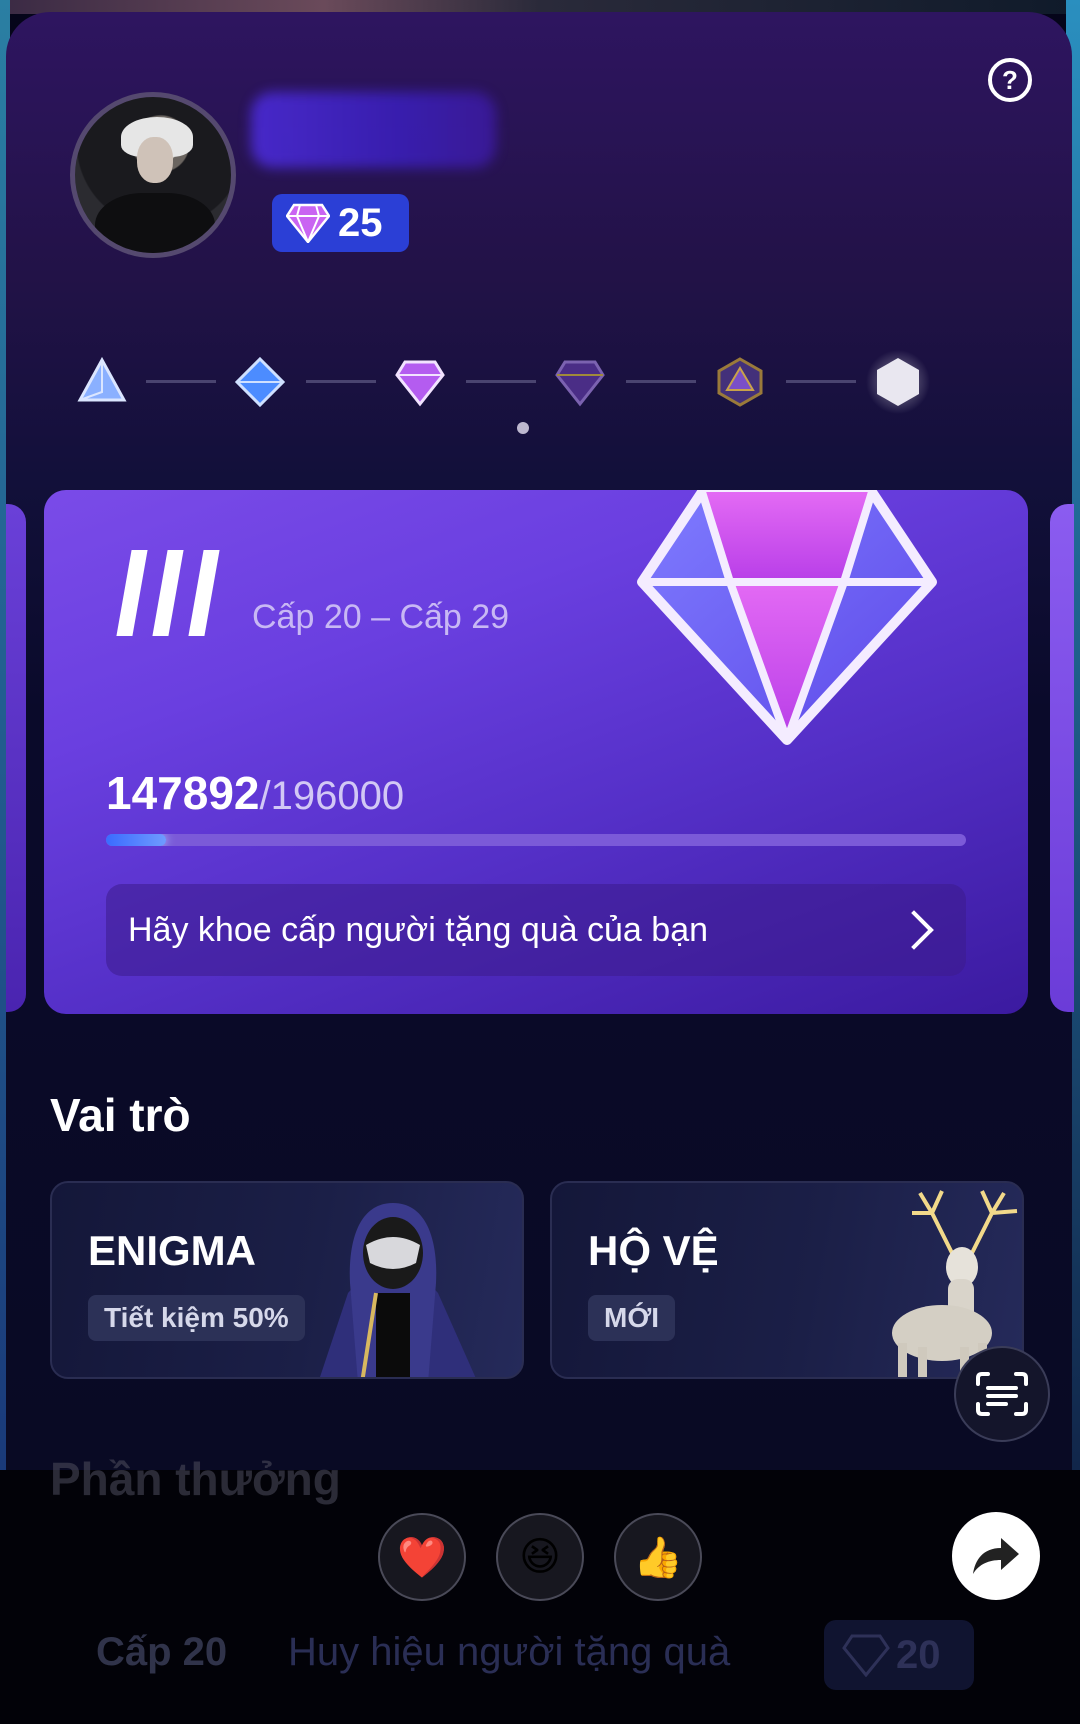 The image size is (1080, 1724). Describe the element at coordinates (162, 1652) in the screenshot. I see `reward-level: Cấp 20` at that location.